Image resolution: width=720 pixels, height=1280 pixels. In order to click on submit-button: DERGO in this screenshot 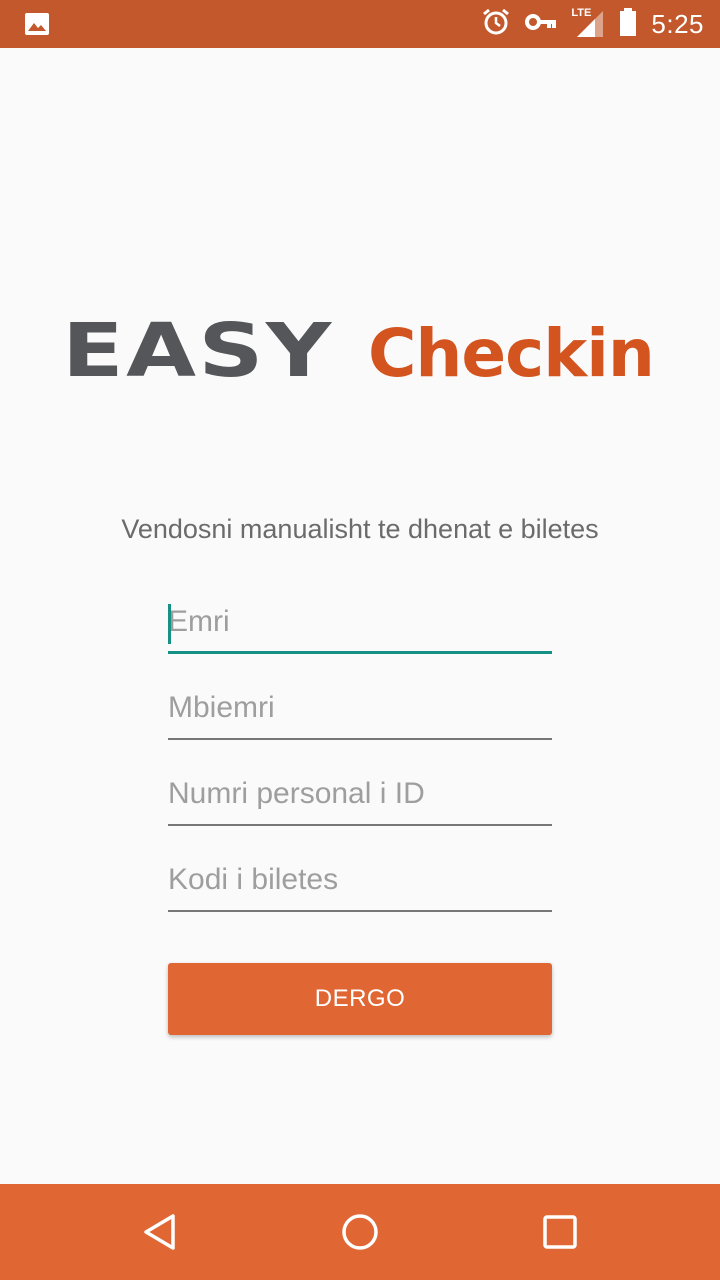, I will do `click(360, 999)`.